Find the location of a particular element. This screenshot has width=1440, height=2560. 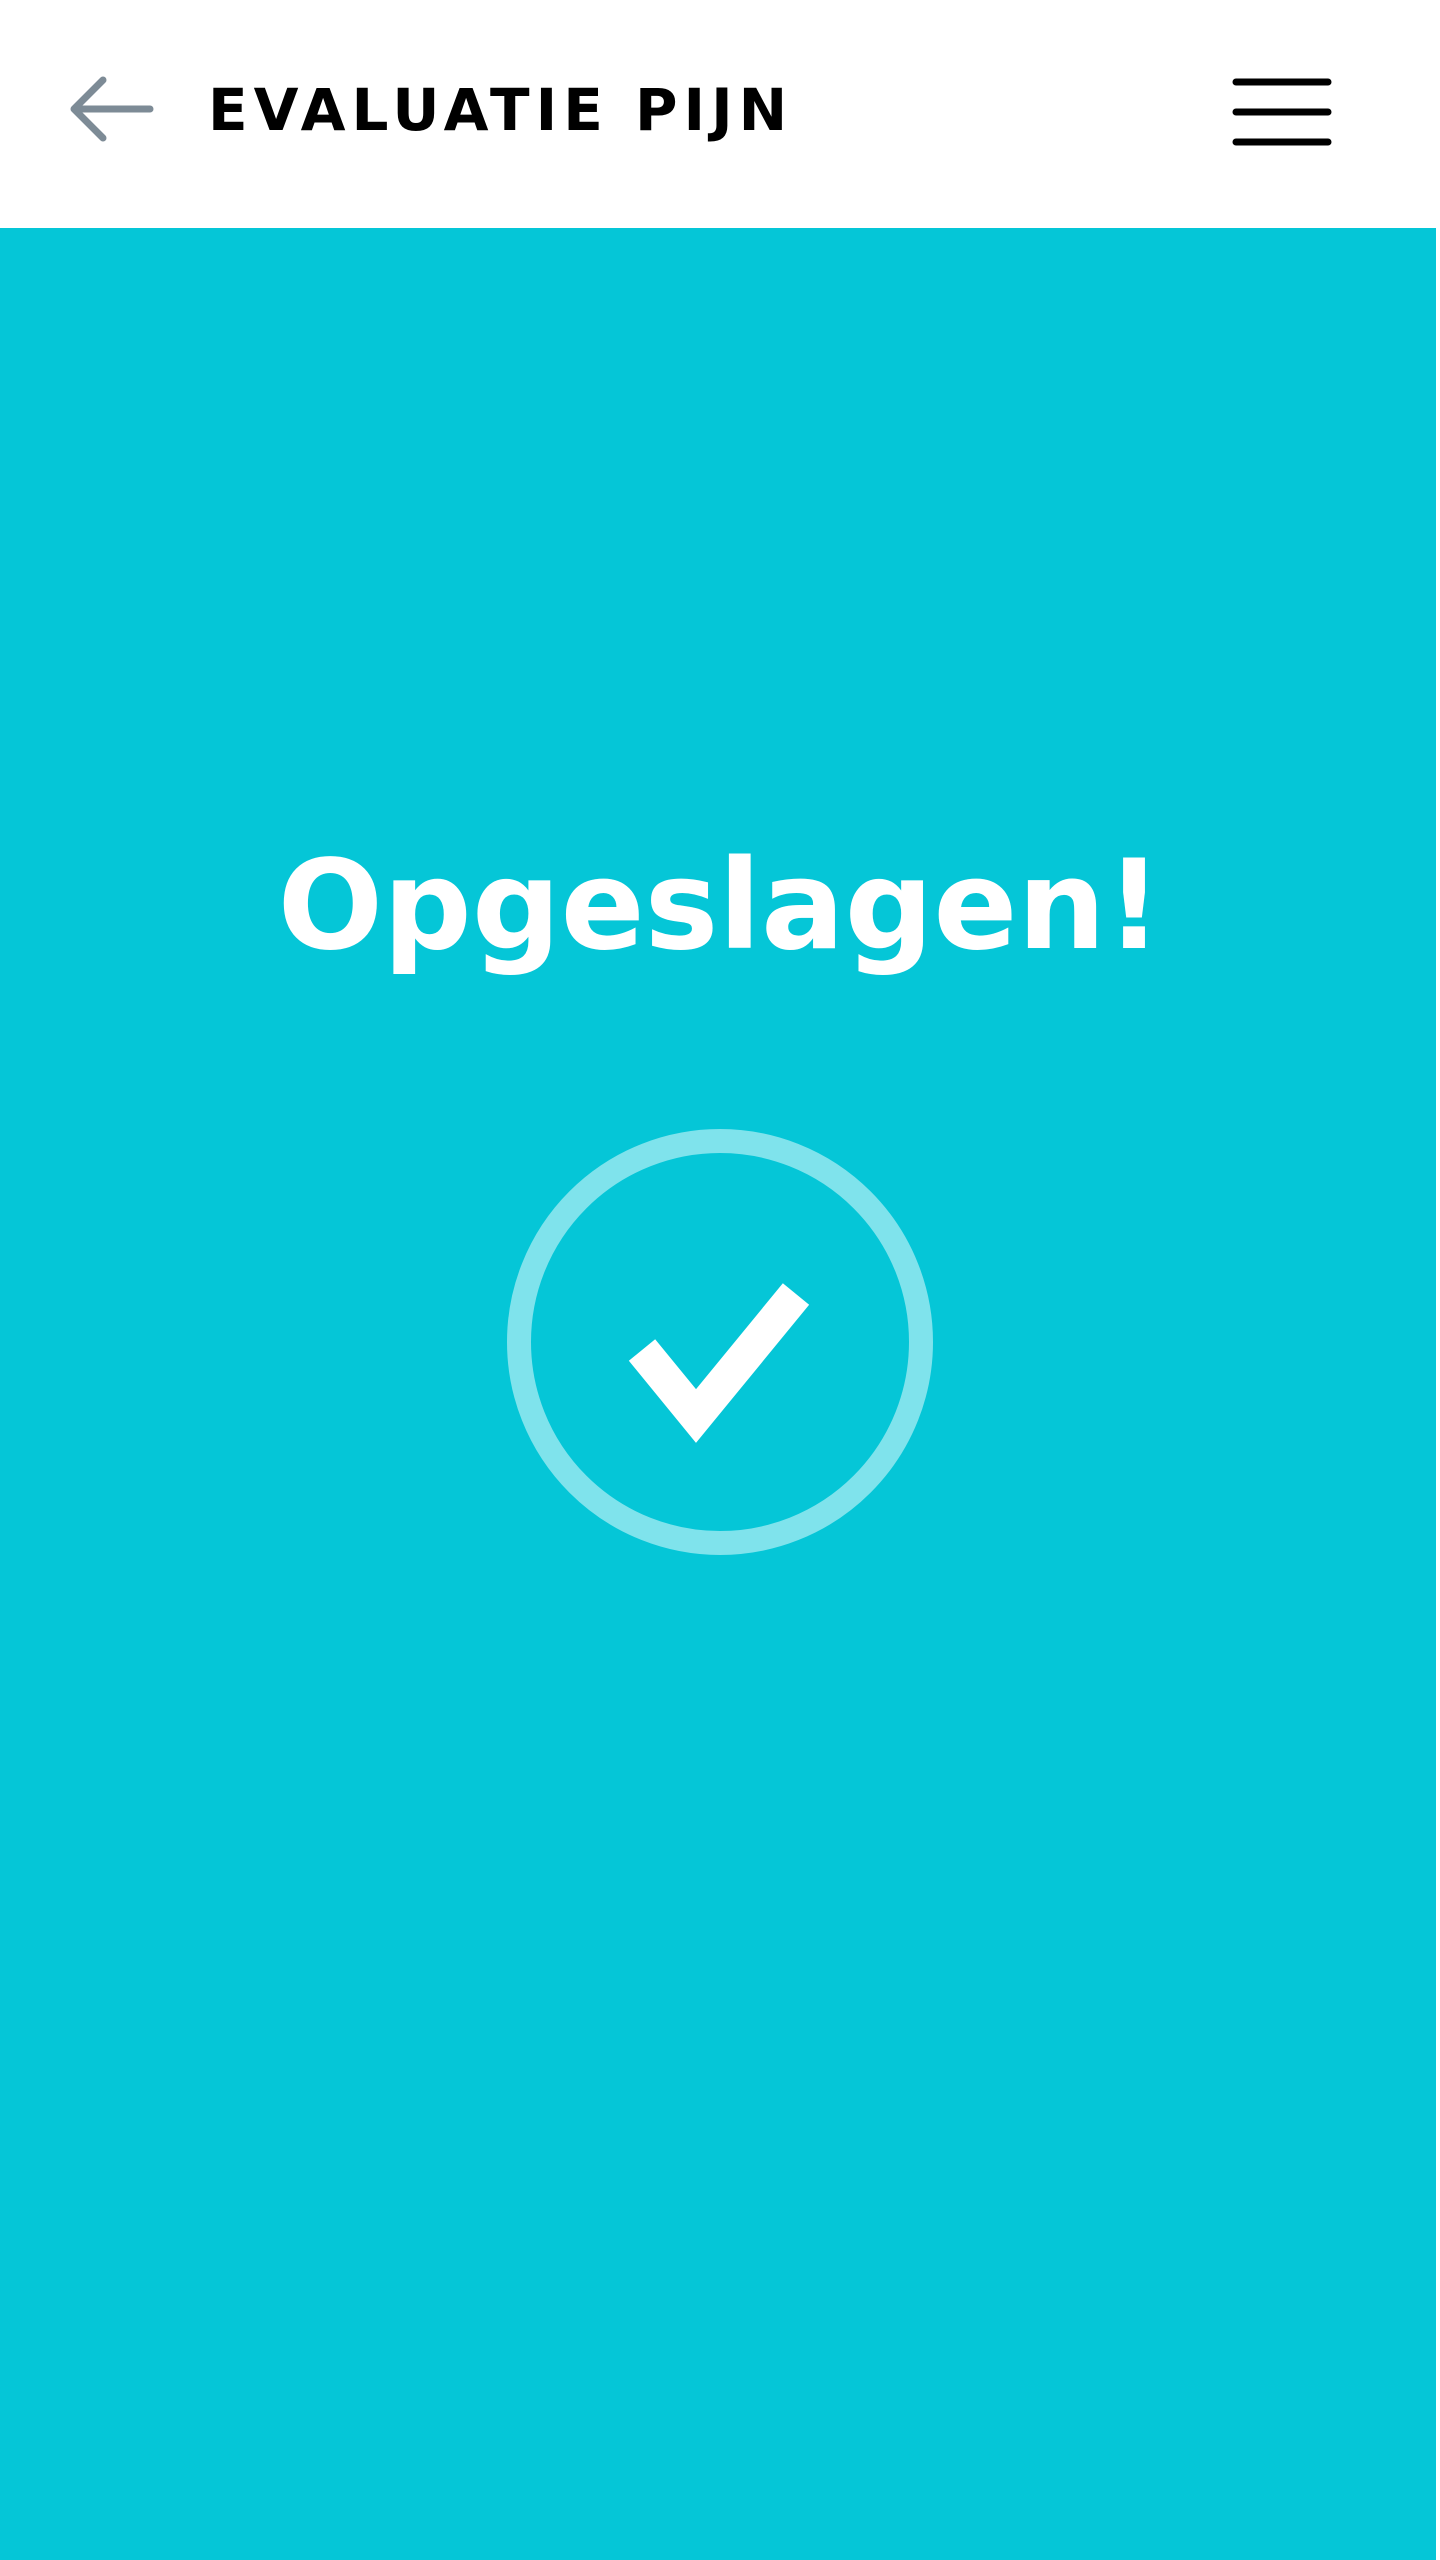

page-title: EVALUATIE PIJN is located at coordinates (501, 110).